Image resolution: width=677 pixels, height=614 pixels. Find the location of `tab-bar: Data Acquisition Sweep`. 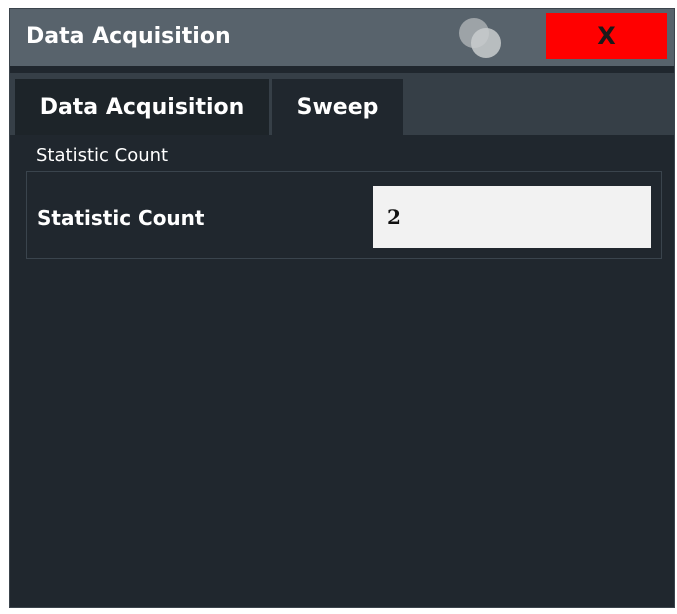

tab-bar: Data Acquisition Sweep is located at coordinates (342, 104).